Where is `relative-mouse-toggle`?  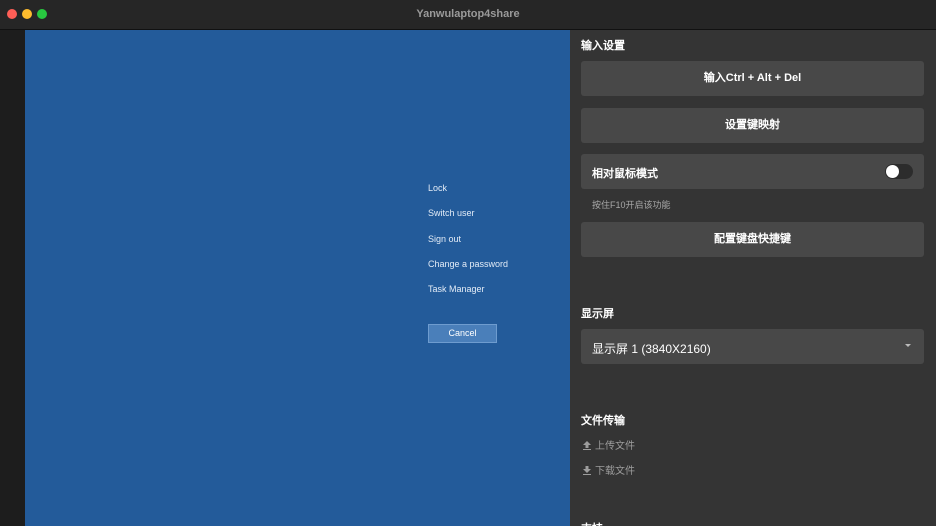
relative-mouse-toggle is located at coordinates (899, 171).